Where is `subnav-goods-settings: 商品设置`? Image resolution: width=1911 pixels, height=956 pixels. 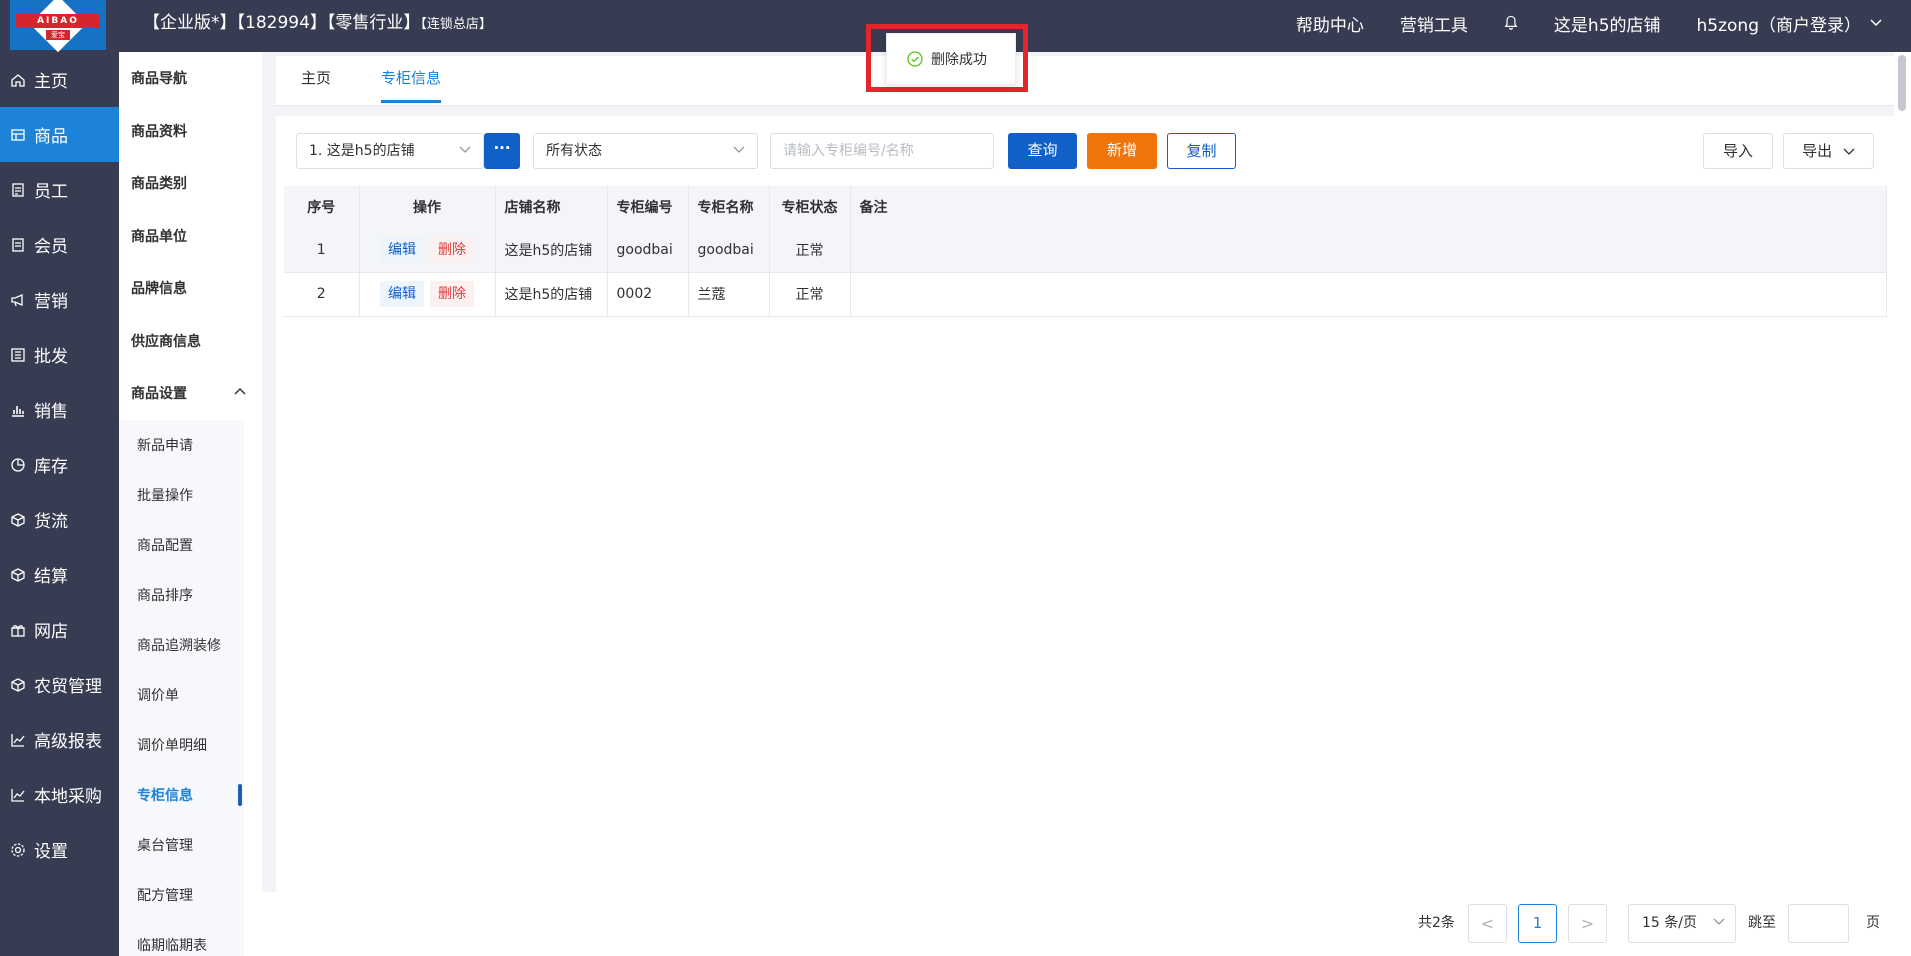
subnav-goods-settings: 商品设置 is located at coordinates (190, 393).